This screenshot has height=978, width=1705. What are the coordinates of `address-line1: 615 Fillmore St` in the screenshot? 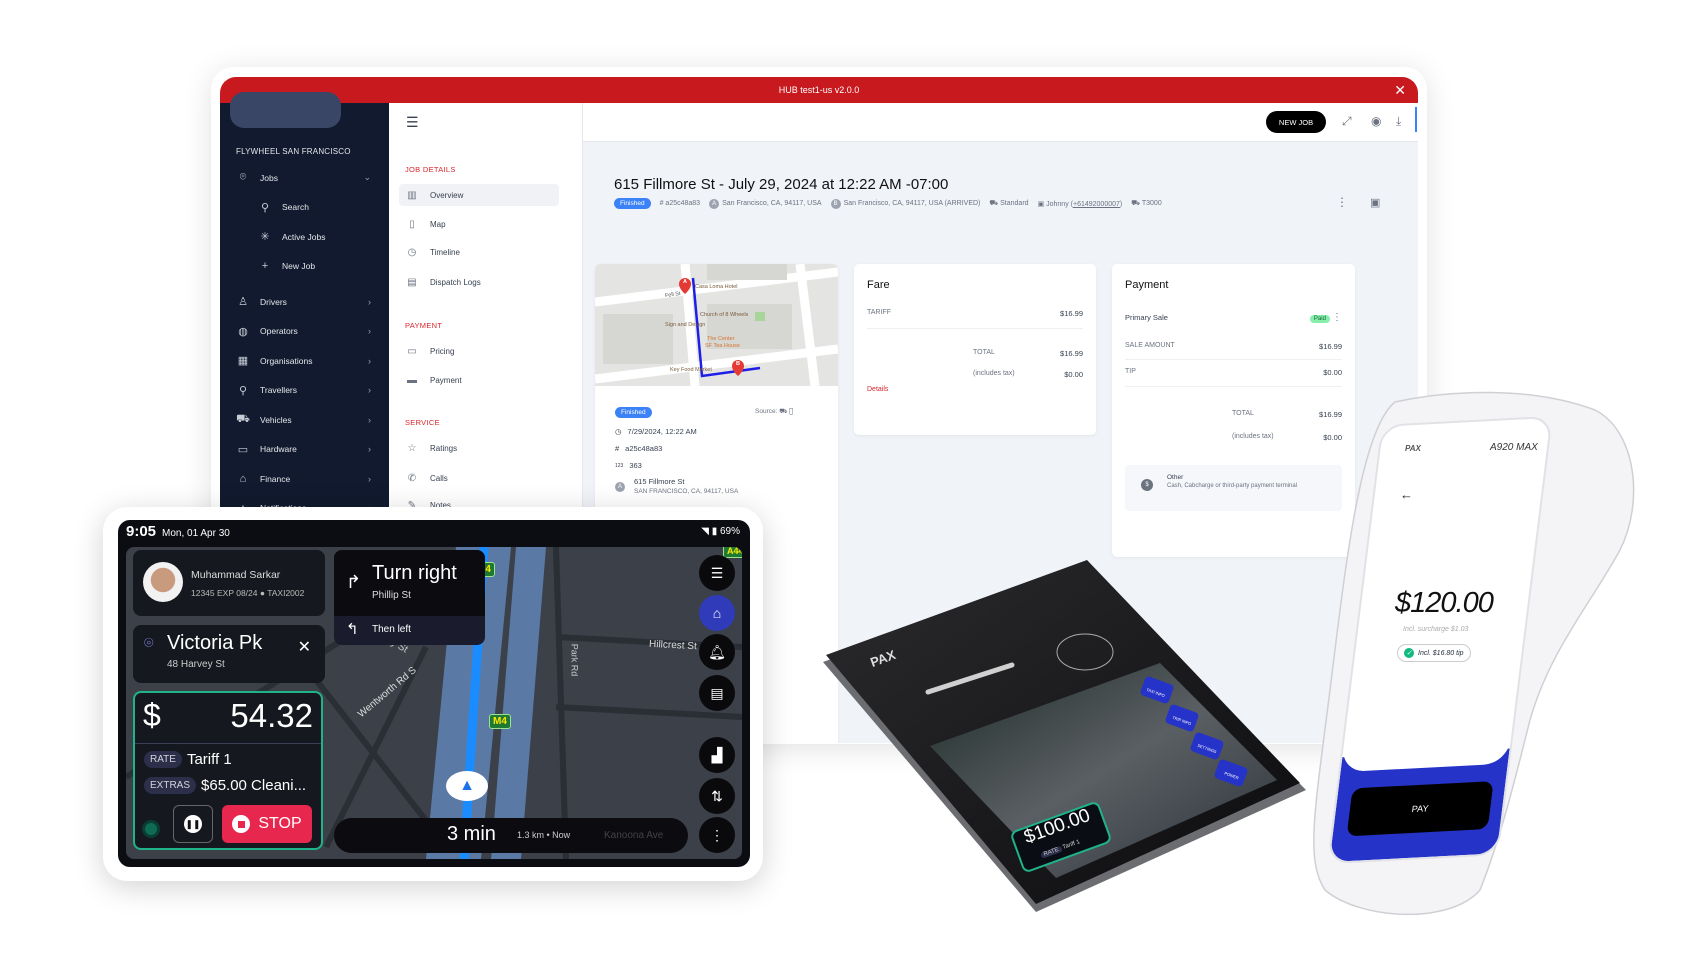 It's located at (659, 481).